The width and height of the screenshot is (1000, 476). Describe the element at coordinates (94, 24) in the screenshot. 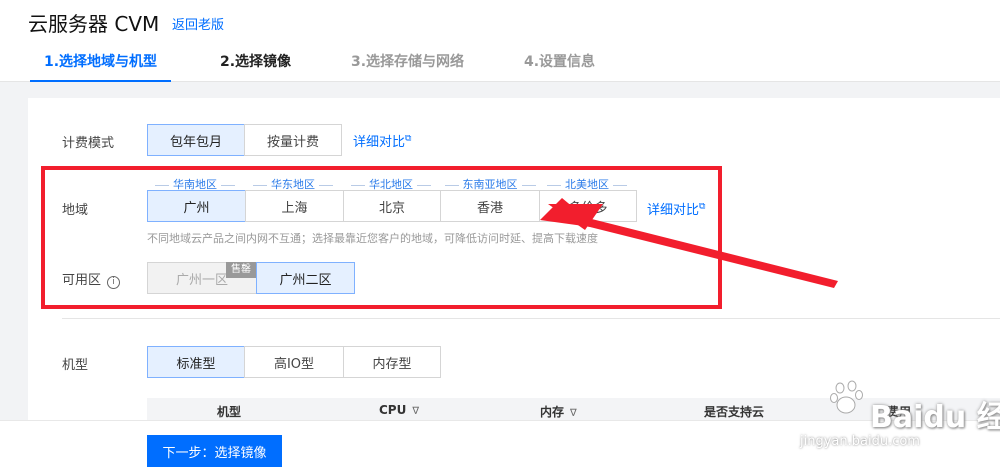

I see `page-title: 云服务器 CVM` at that location.